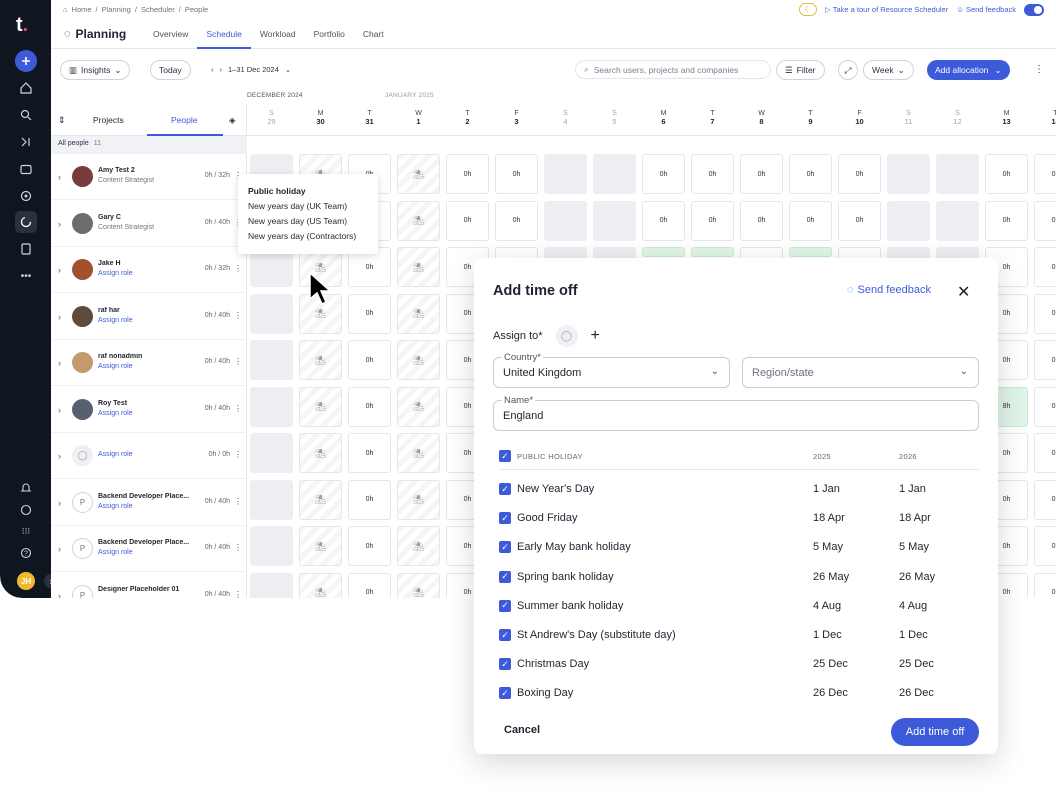 The height and width of the screenshot is (792, 1056). Describe the element at coordinates (26, 222) in the screenshot. I see `planning-icon` at that location.